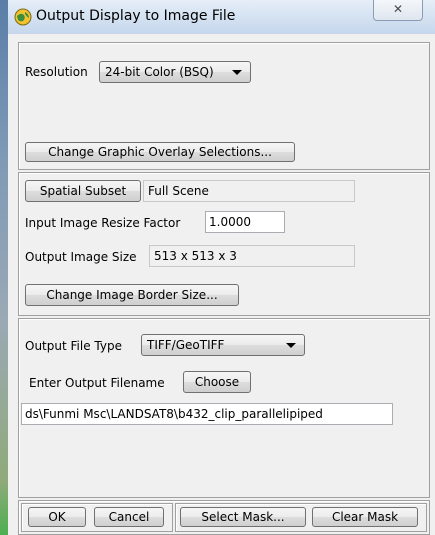 This screenshot has height=535, width=435. Describe the element at coordinates (81, 257) in the screenshot. I see `output-size-label: Output Image Size` at that location.